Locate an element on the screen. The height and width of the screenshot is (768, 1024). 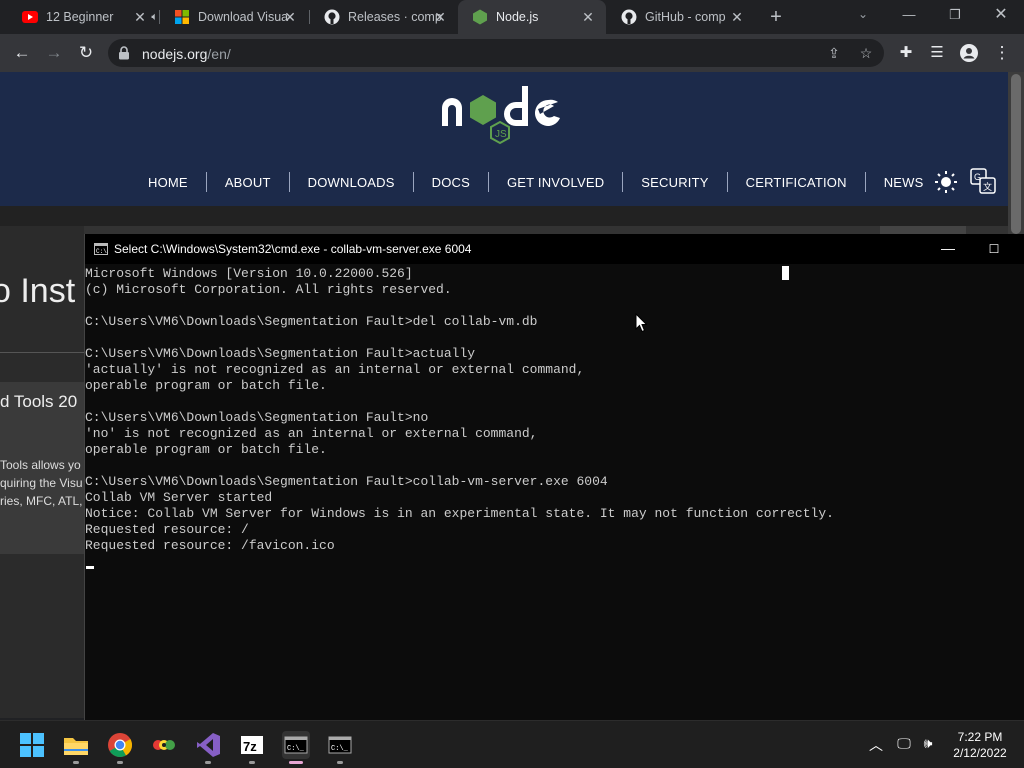
svg-text: C:\ is located at coordinates (101, 251).